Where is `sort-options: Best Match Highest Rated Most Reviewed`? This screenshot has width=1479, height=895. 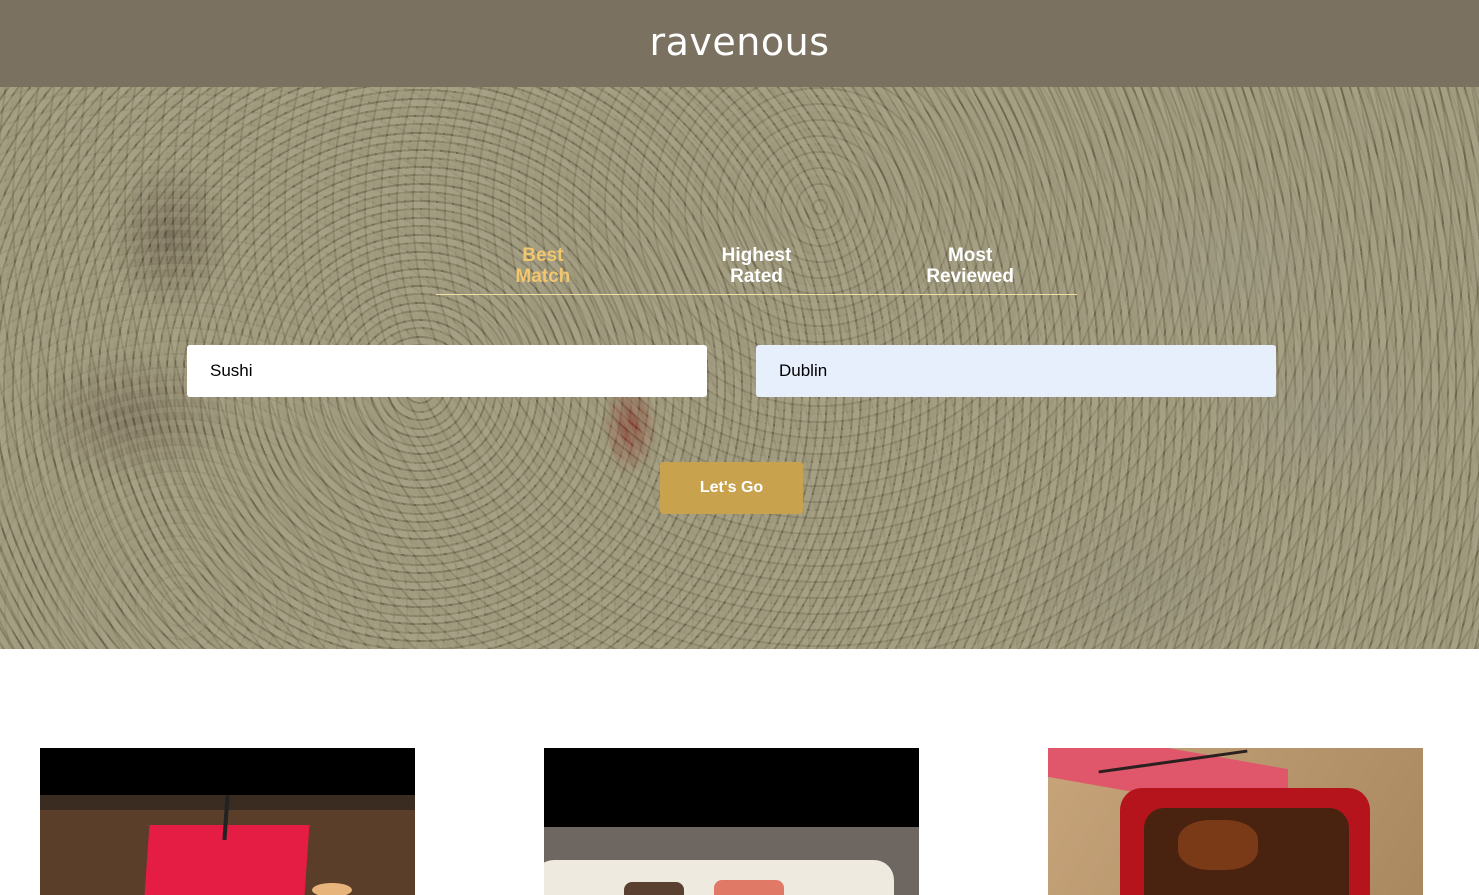
sort-options: Best Match Highest Rated Most Reviewed is located at coordinates (756, 270).